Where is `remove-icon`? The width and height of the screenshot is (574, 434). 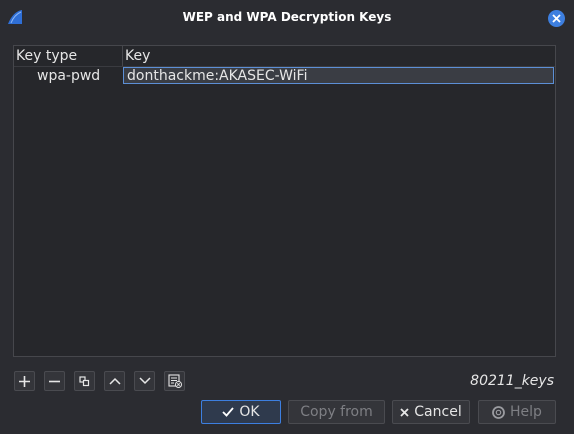 remove-icon is located at coordinates (54, 381).